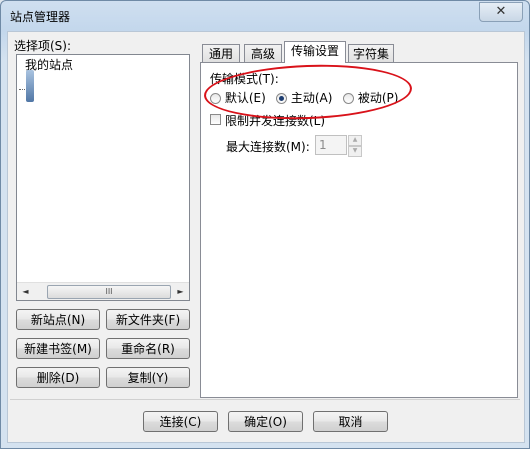 This screenshot has height=449, width=530. Describe the element at coordinates (371, 53) in the screenshot. I see `tab-charset: 字符集` at that location.